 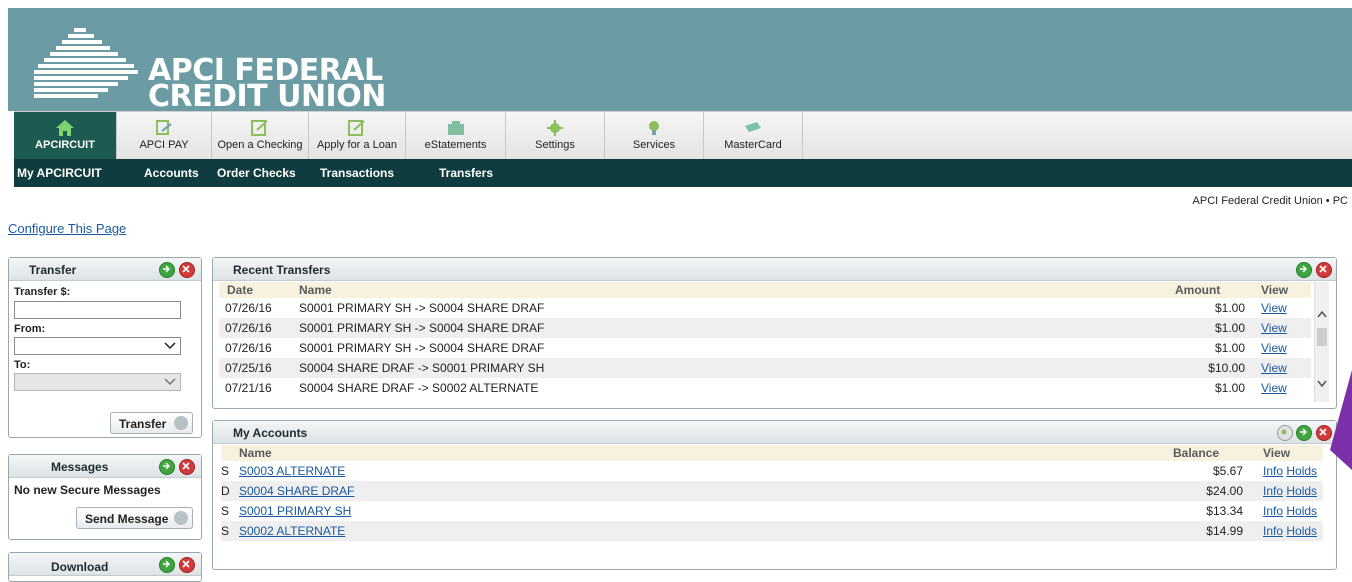 I want to click on column-header-name: Name, so click(x=737, y=290).